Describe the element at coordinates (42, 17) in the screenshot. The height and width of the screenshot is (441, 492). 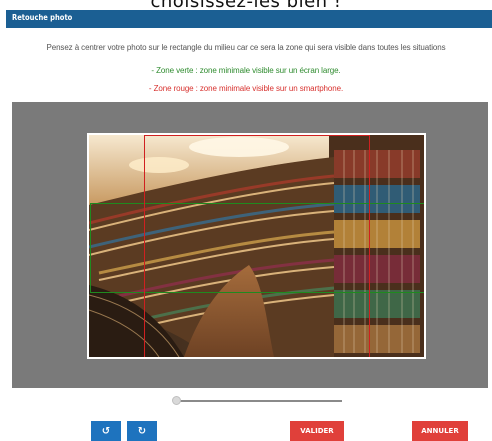
I see `dialog-title: Retouche photo` at that location.